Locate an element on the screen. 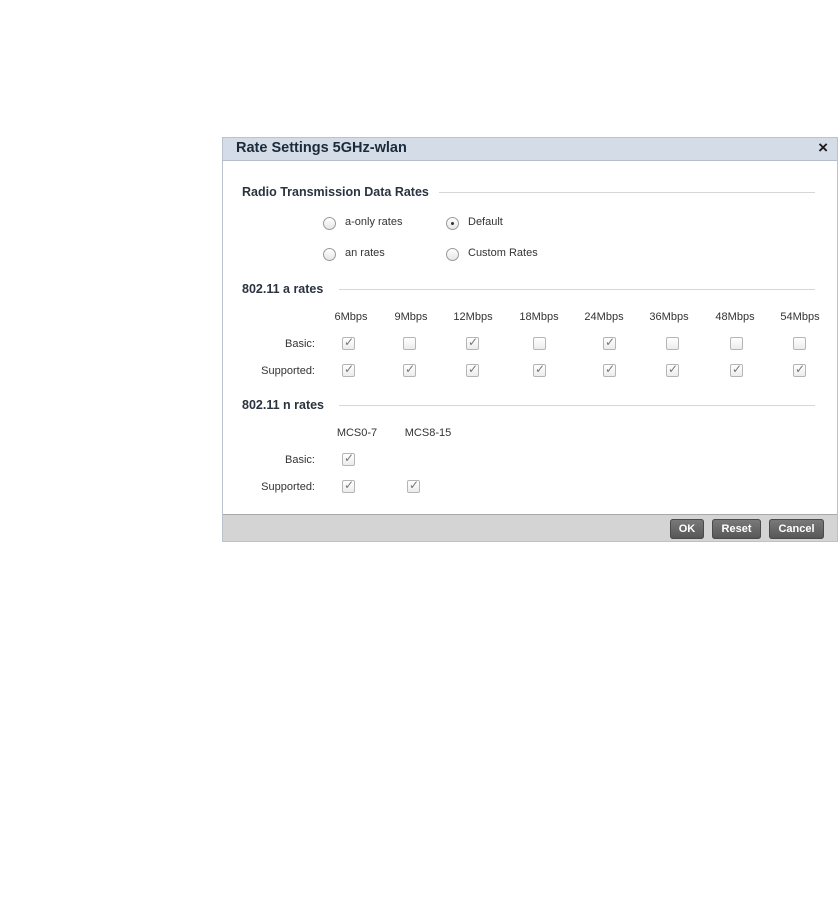 The image size is (840, 900). radio-label-custom-rates: Custom Rates is located at coordinates (503, 253).